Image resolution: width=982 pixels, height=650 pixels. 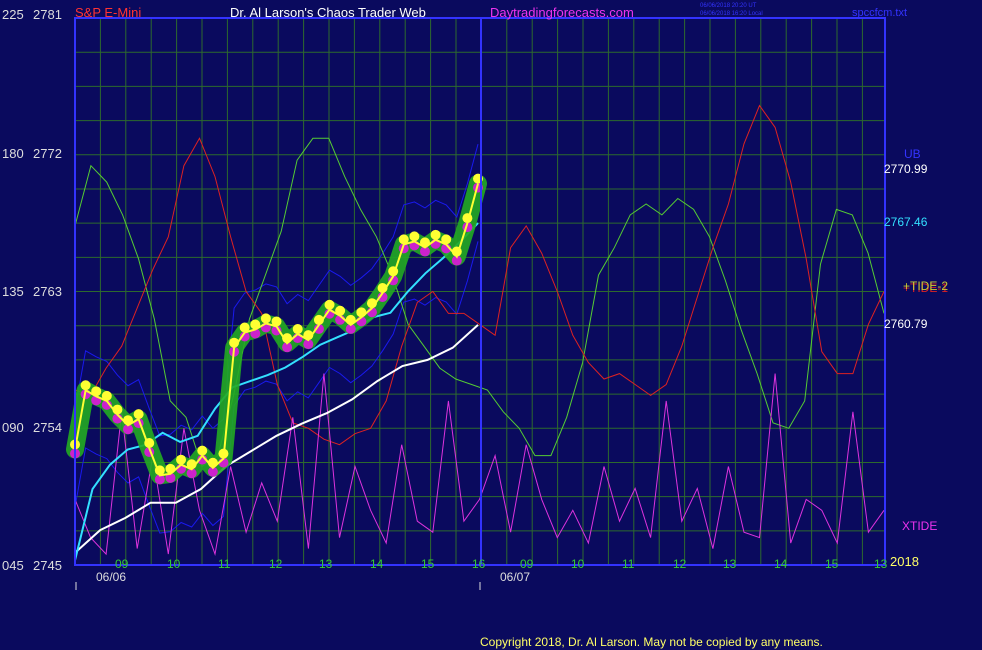 What do you see at coordinates (731, 14) in the screenshot?
I see `timestamp-local: 06/06/2018 16:20 Local` at bounding box center [731, 14].